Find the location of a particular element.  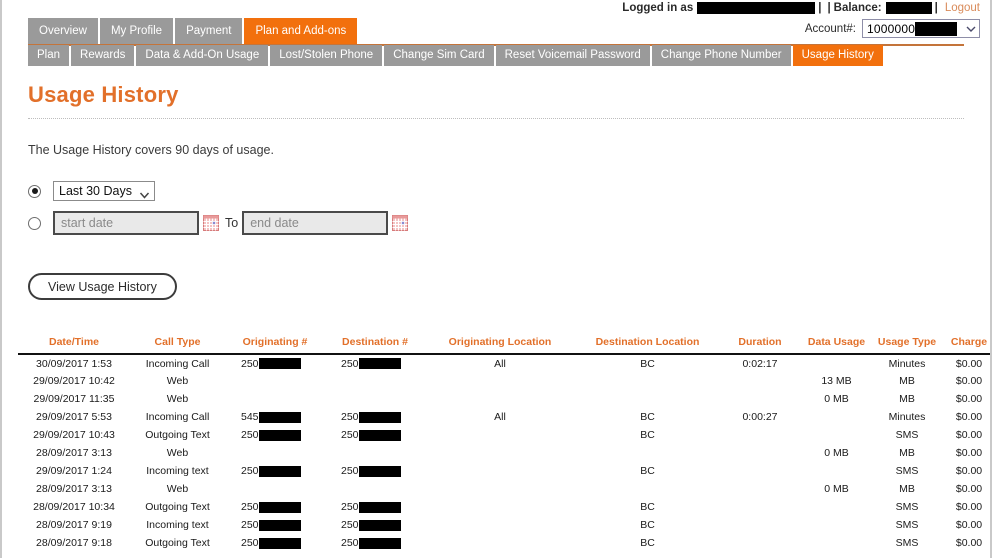

table-column-header: Call Type is located at coordinates (177, 345).